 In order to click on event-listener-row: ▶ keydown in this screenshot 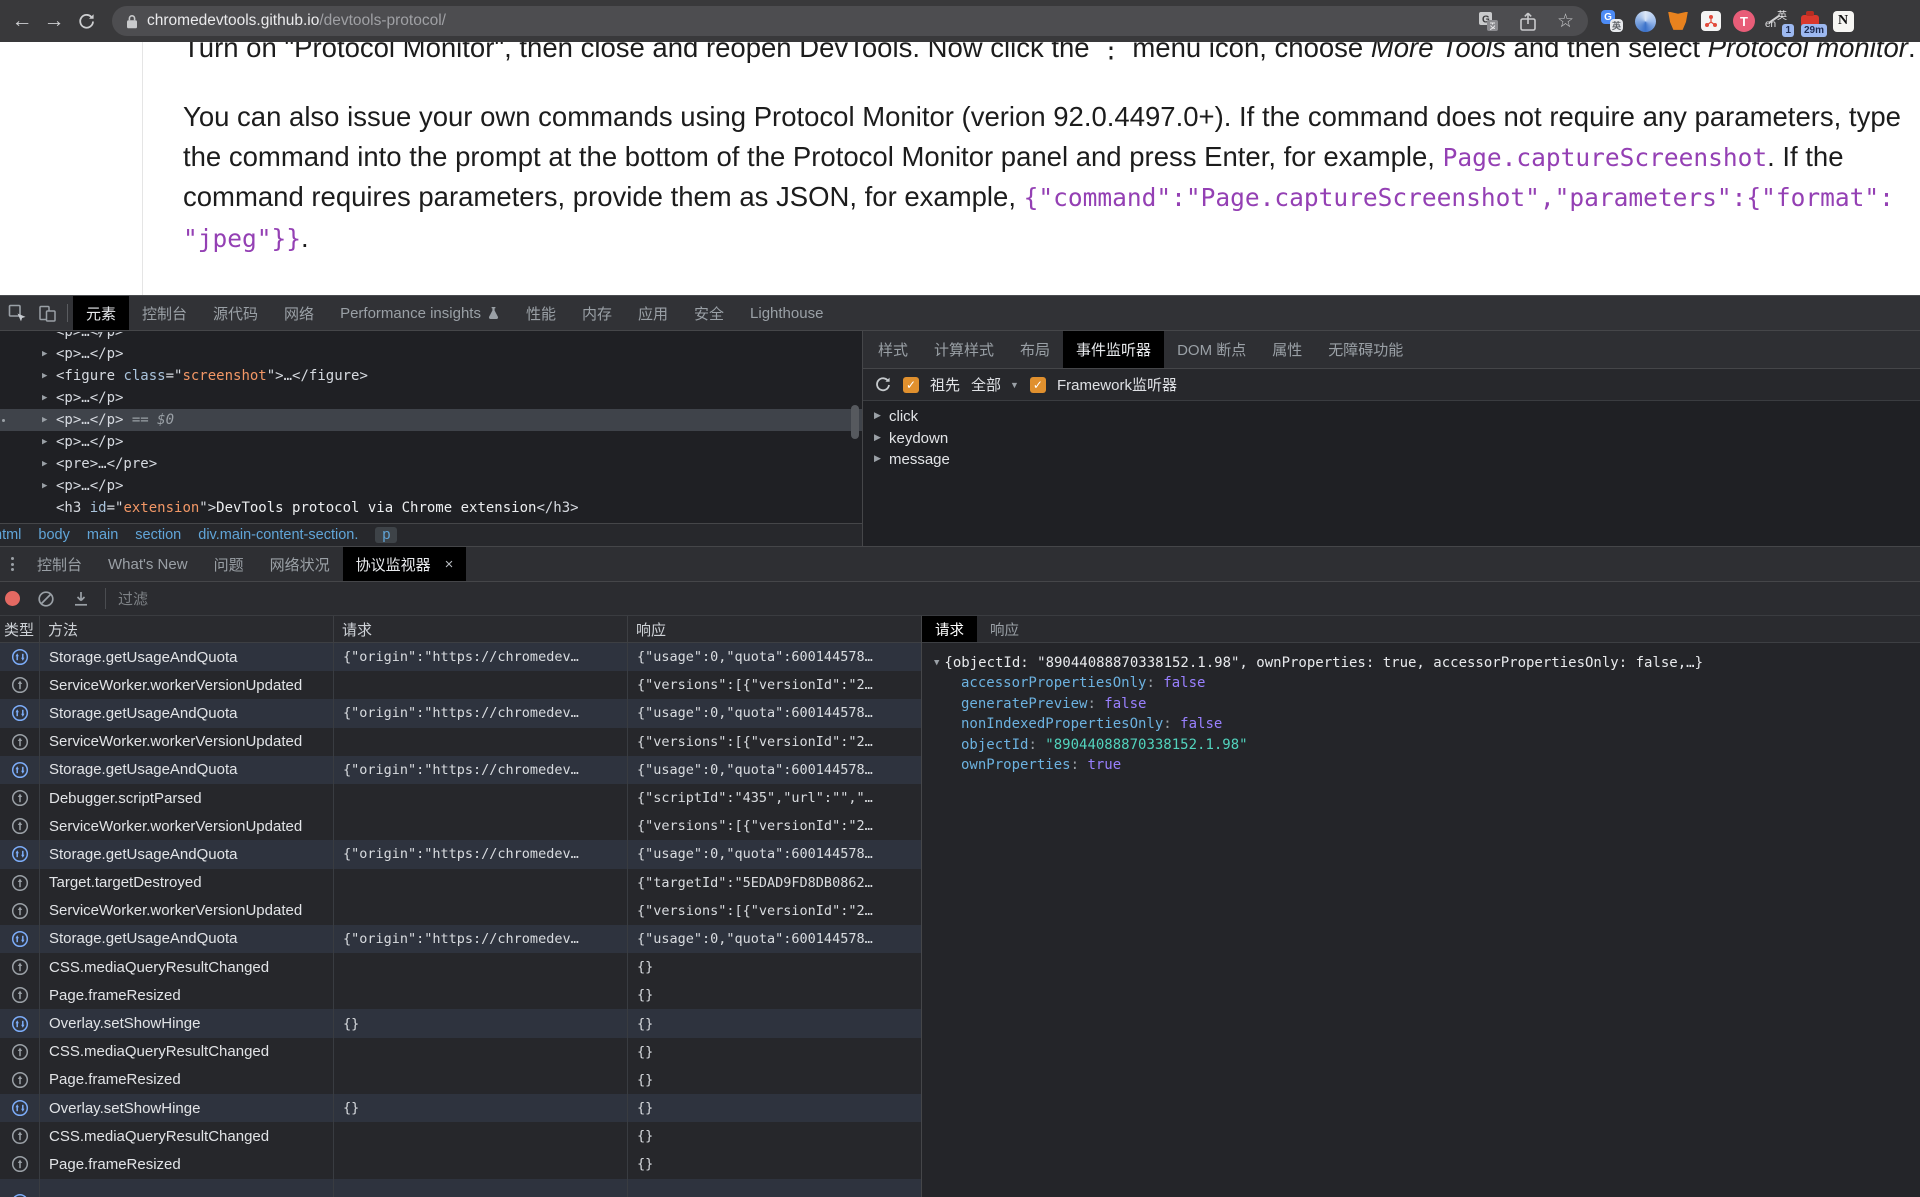, I will do `click(1391, 441)`.